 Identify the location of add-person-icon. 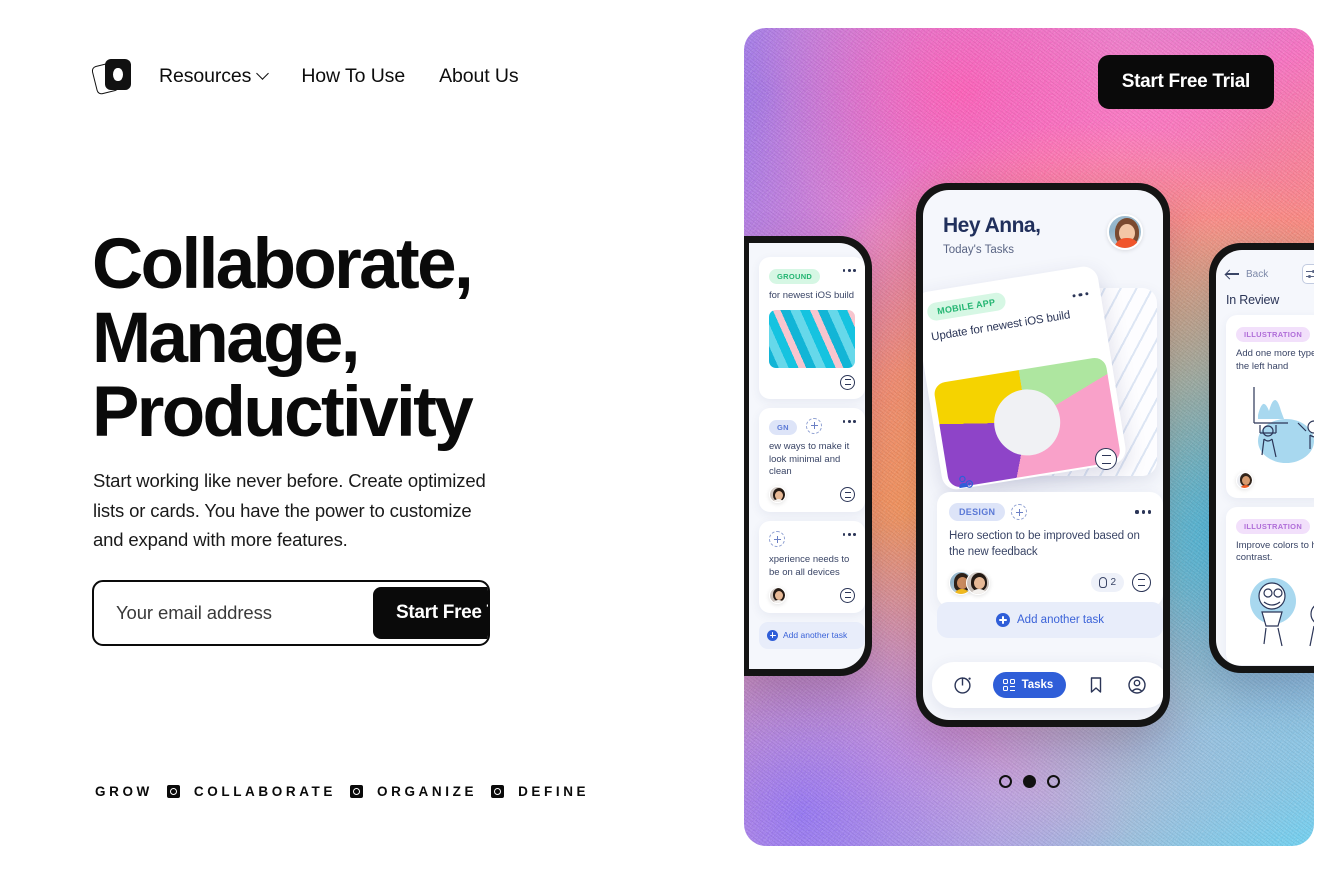
(965, 482).